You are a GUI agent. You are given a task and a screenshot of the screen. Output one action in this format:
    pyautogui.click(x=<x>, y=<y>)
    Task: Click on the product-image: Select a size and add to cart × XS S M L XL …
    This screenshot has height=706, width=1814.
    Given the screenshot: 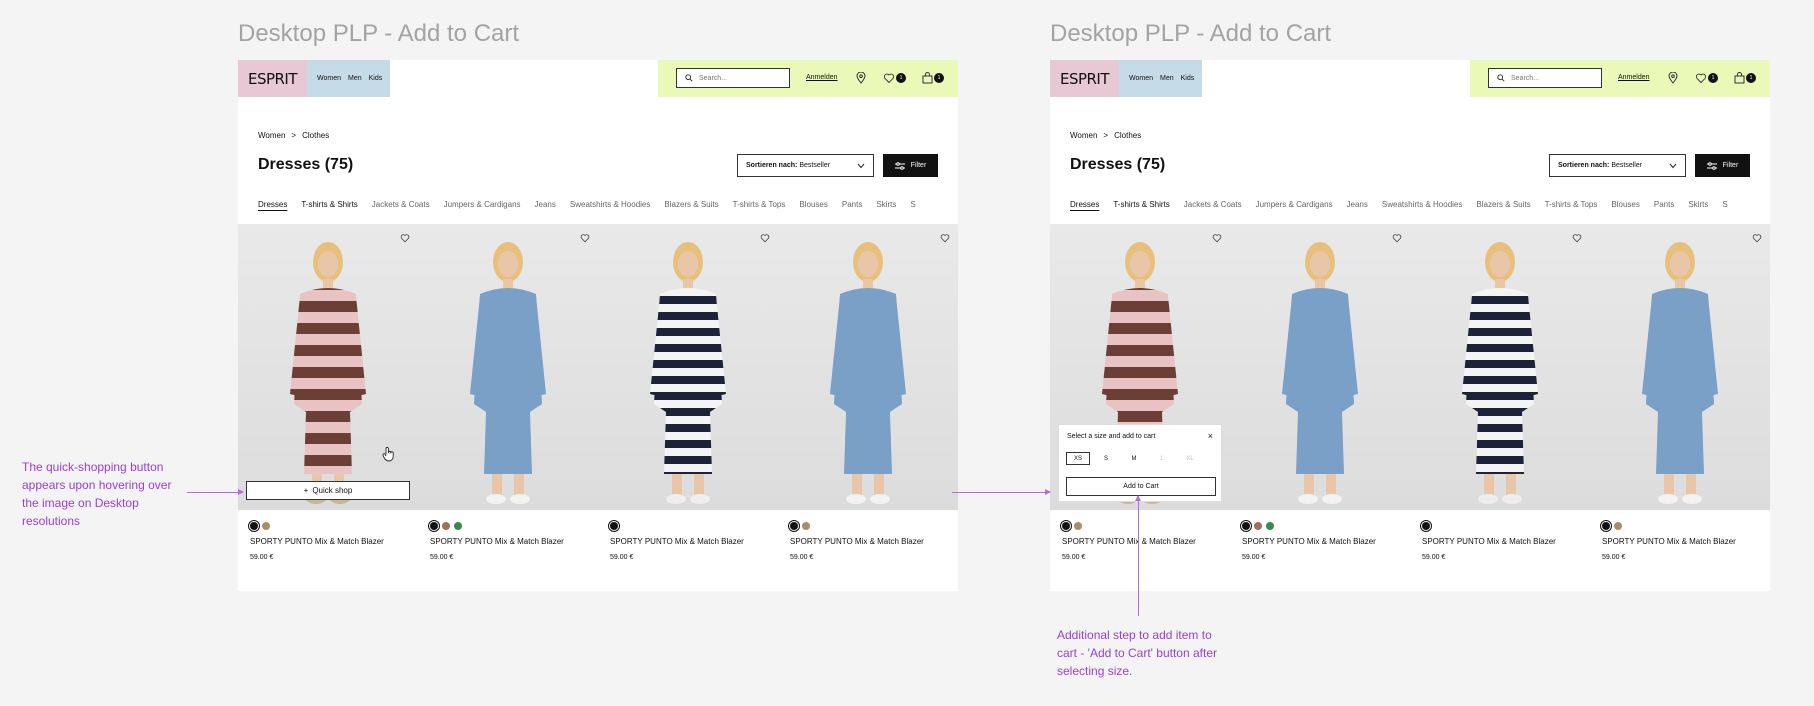 What is the action you would take?
    pyautogui.click(x=1140, y=367)
    